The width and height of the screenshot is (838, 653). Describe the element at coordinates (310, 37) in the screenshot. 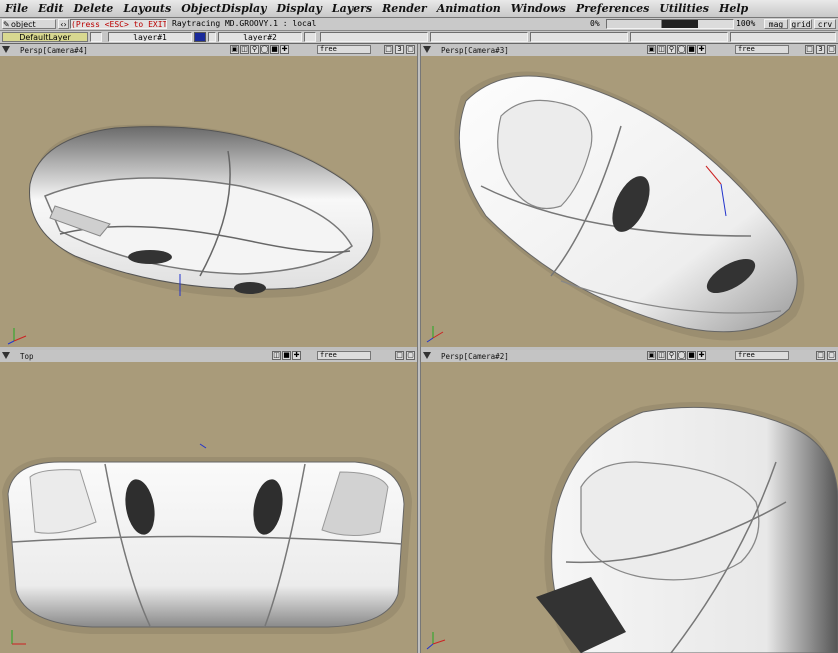

I see `layer2-toggle` at that location.